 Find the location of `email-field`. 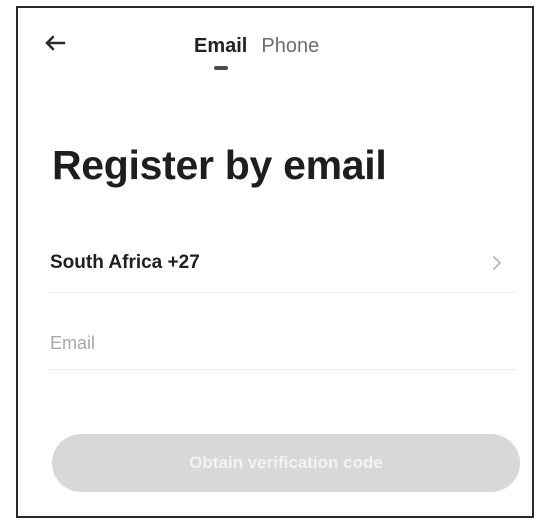

email-field is located at coordinates (282, 344).